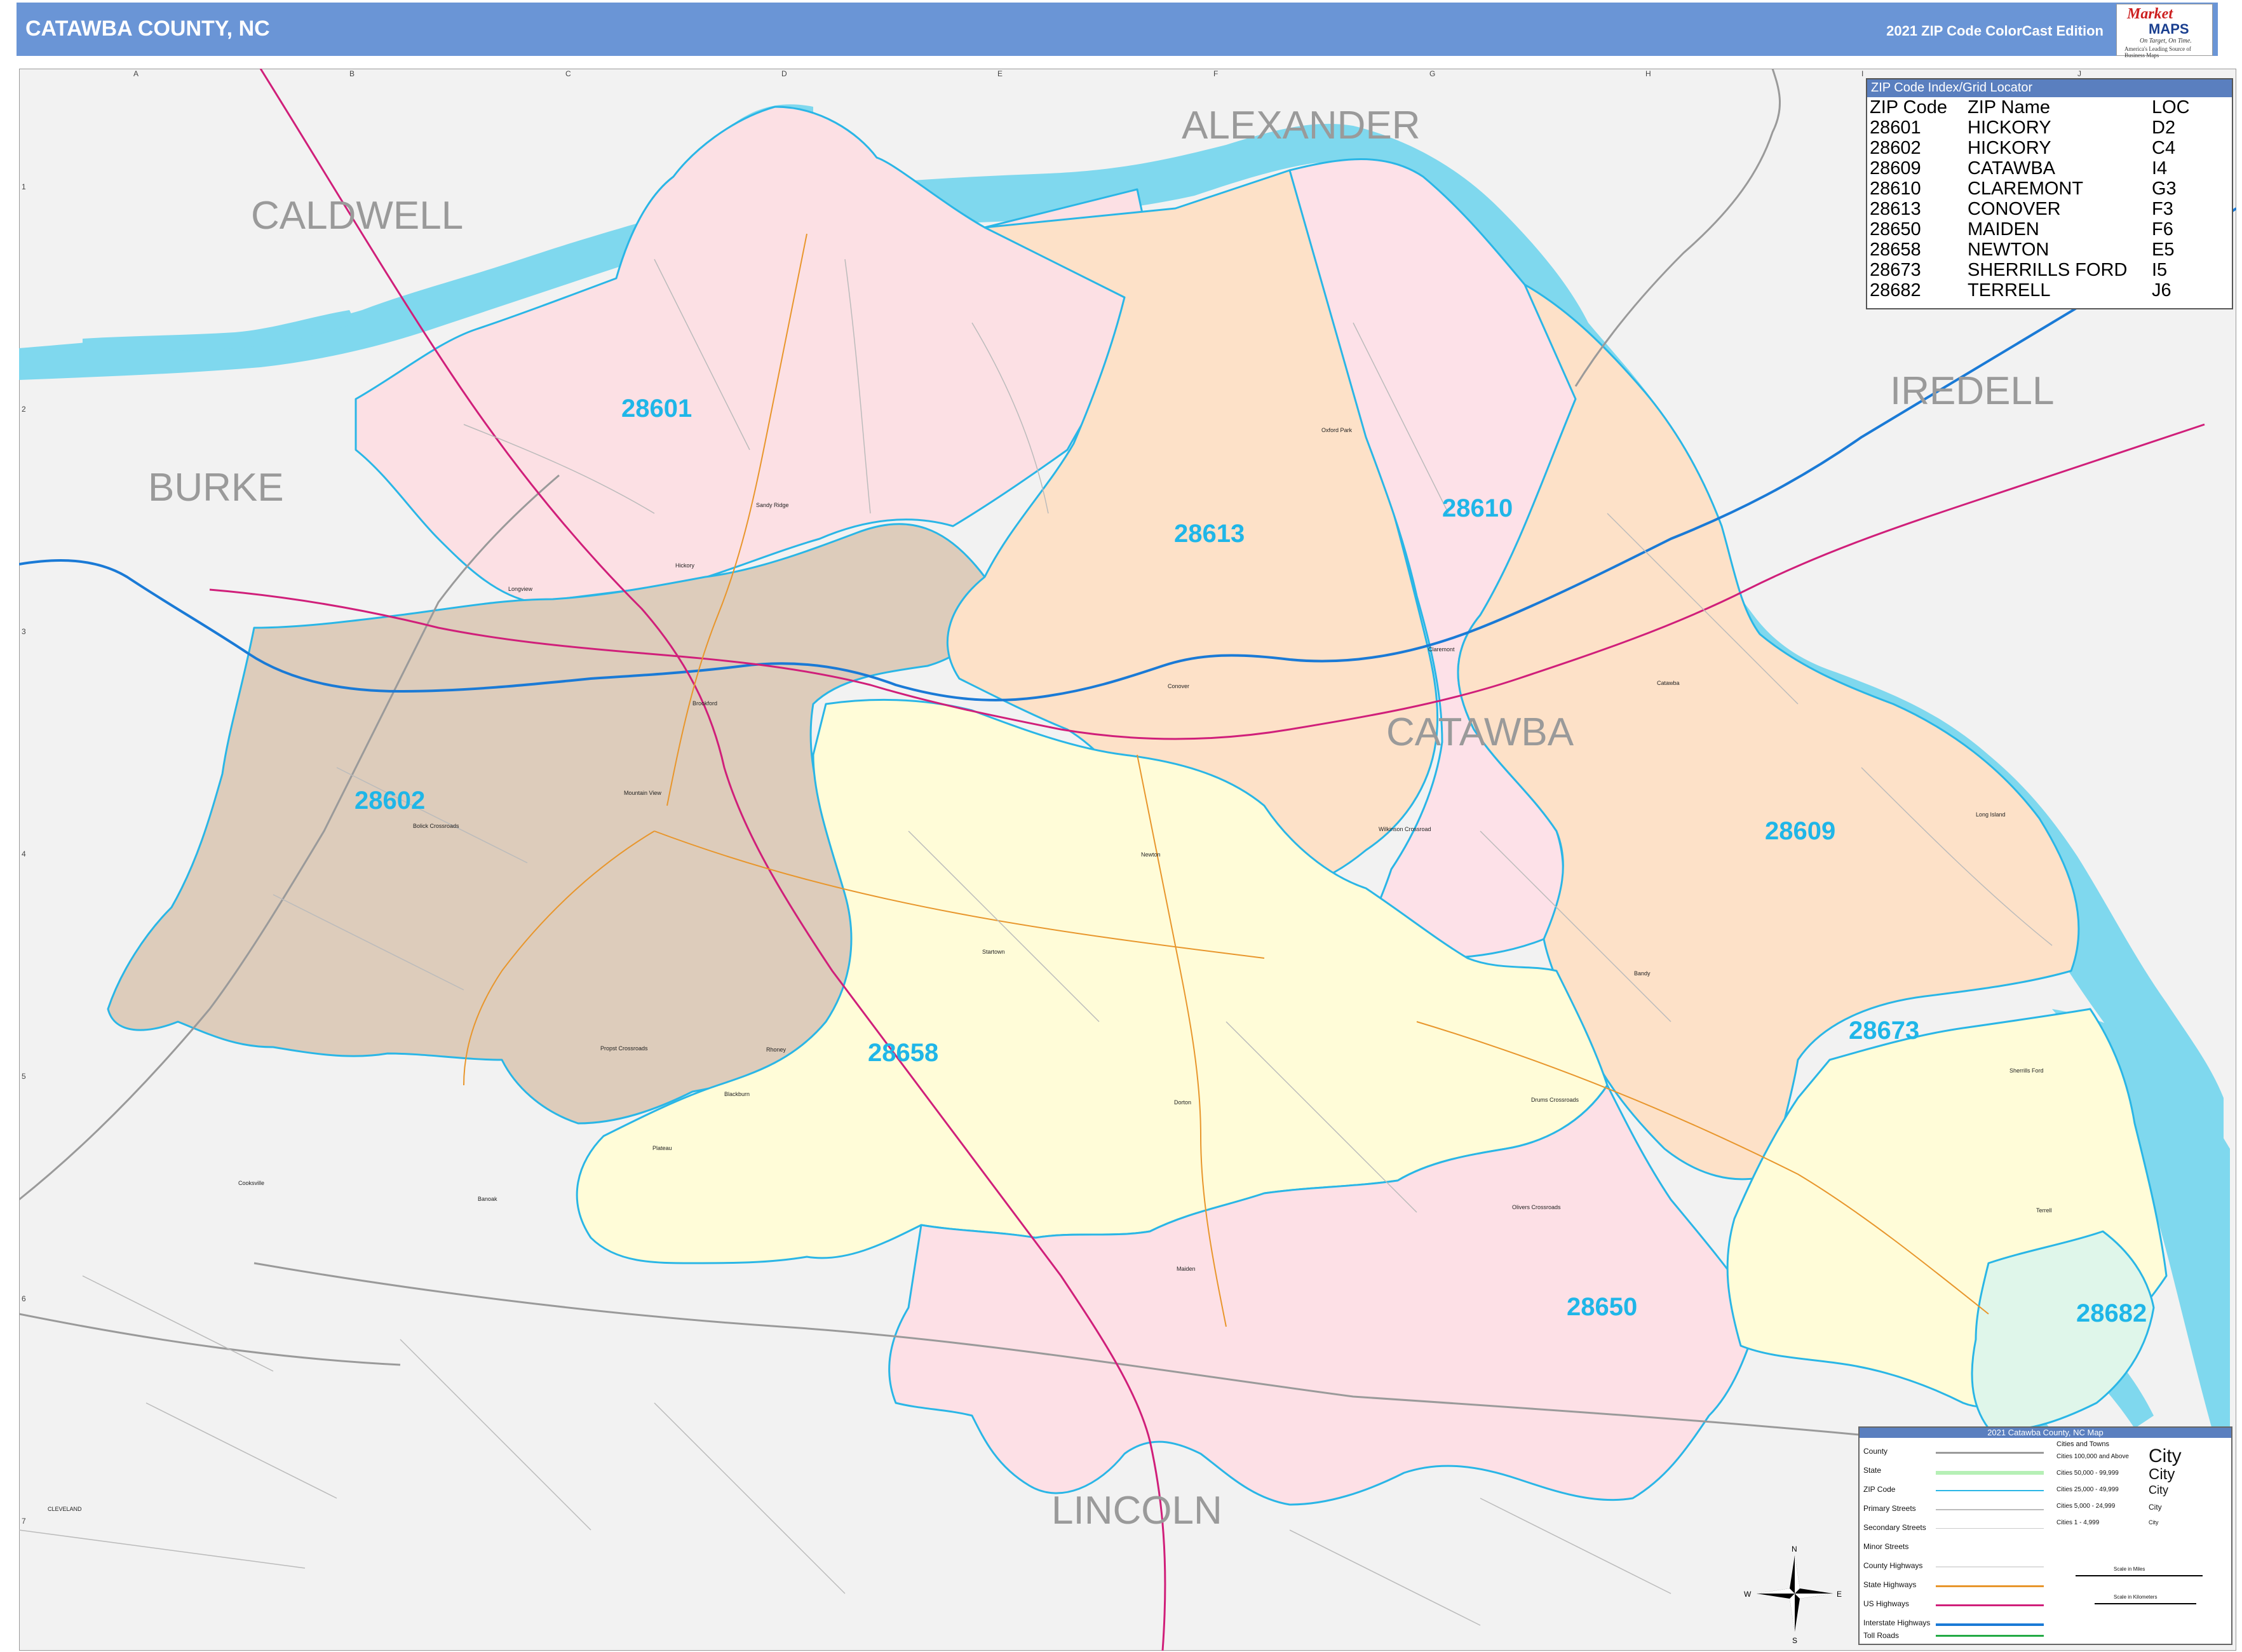 The image size is (2242, 1652). What do you see at coordinates (147, 29) in the screenshot?
I see `map-title: CATAWBA COUNTY, NC` at bounding box center [147, 29].